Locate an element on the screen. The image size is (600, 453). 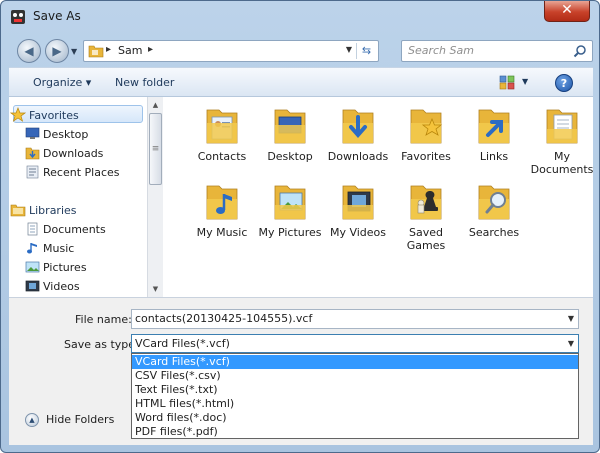
file-name-input: contacts(20130425-104555).vcf ▼ is located at coordinates (355, 319).